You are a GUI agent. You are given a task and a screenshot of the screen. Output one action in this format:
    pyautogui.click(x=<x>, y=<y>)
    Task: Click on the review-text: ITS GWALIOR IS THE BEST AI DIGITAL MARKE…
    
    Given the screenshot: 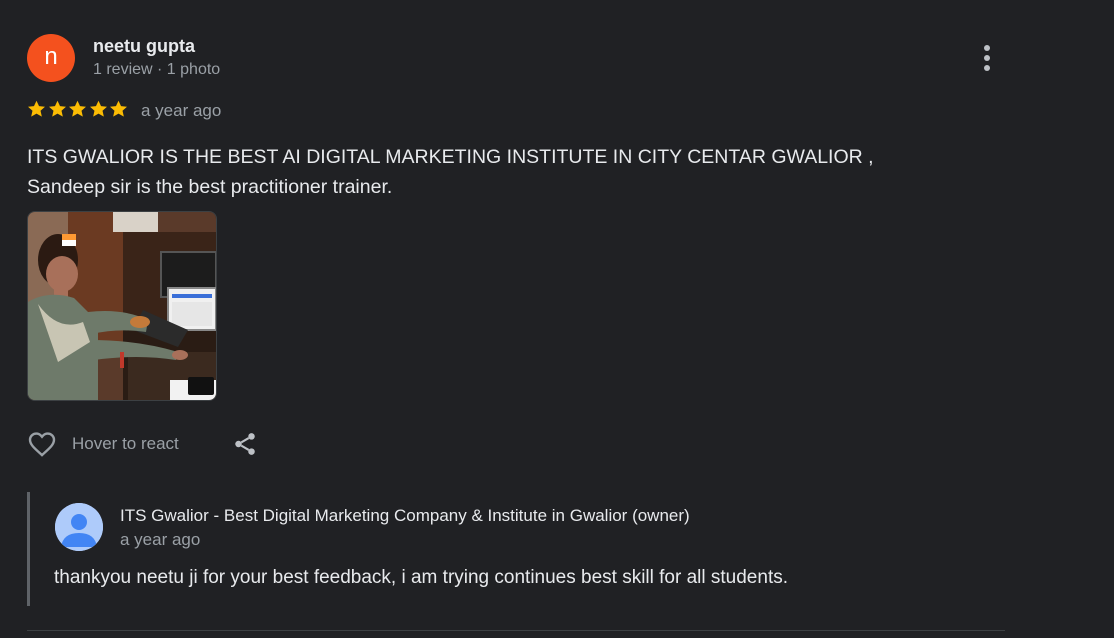 What is the action you would take?
    pyautogui.click(x=507, y=172)
    